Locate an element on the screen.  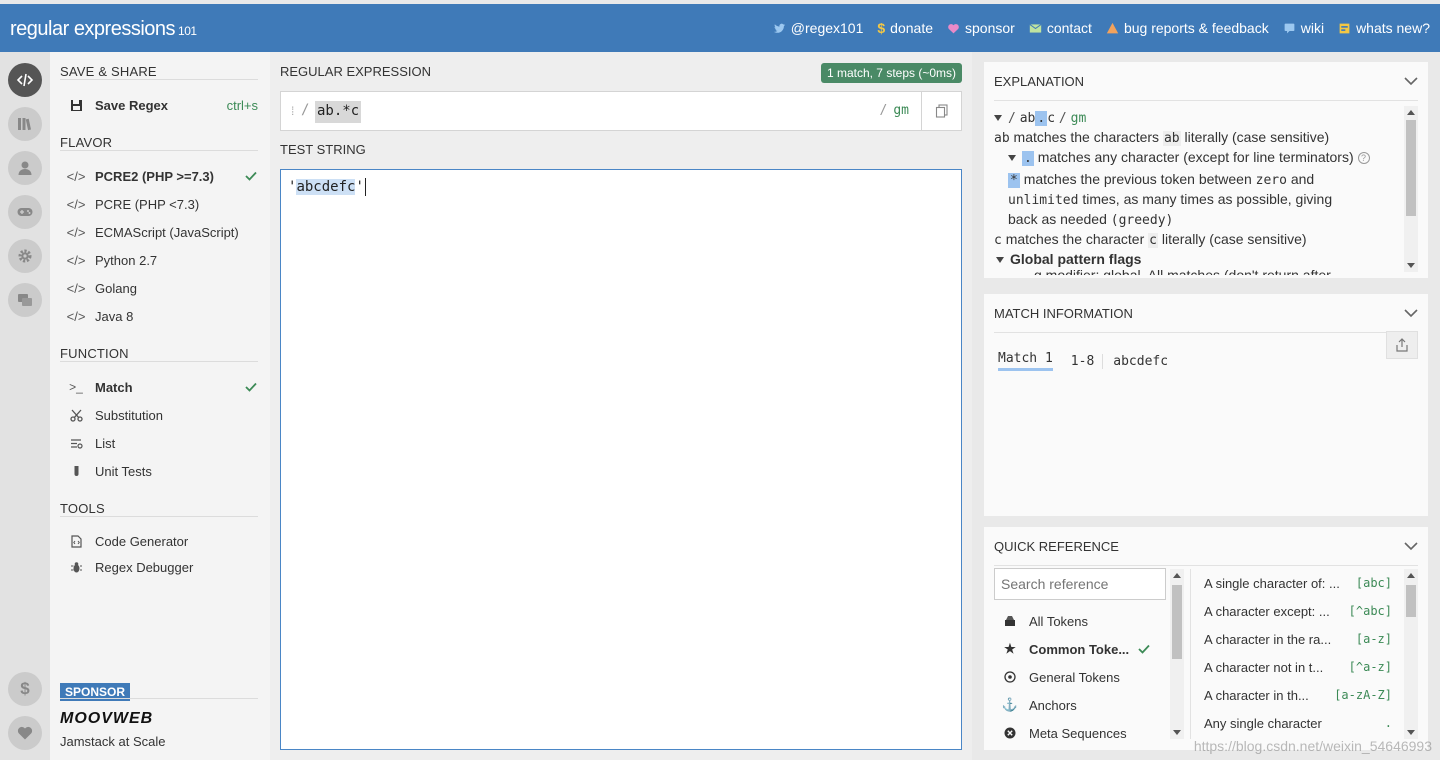
rail-quiz-button is located at coordinates (25, 212).